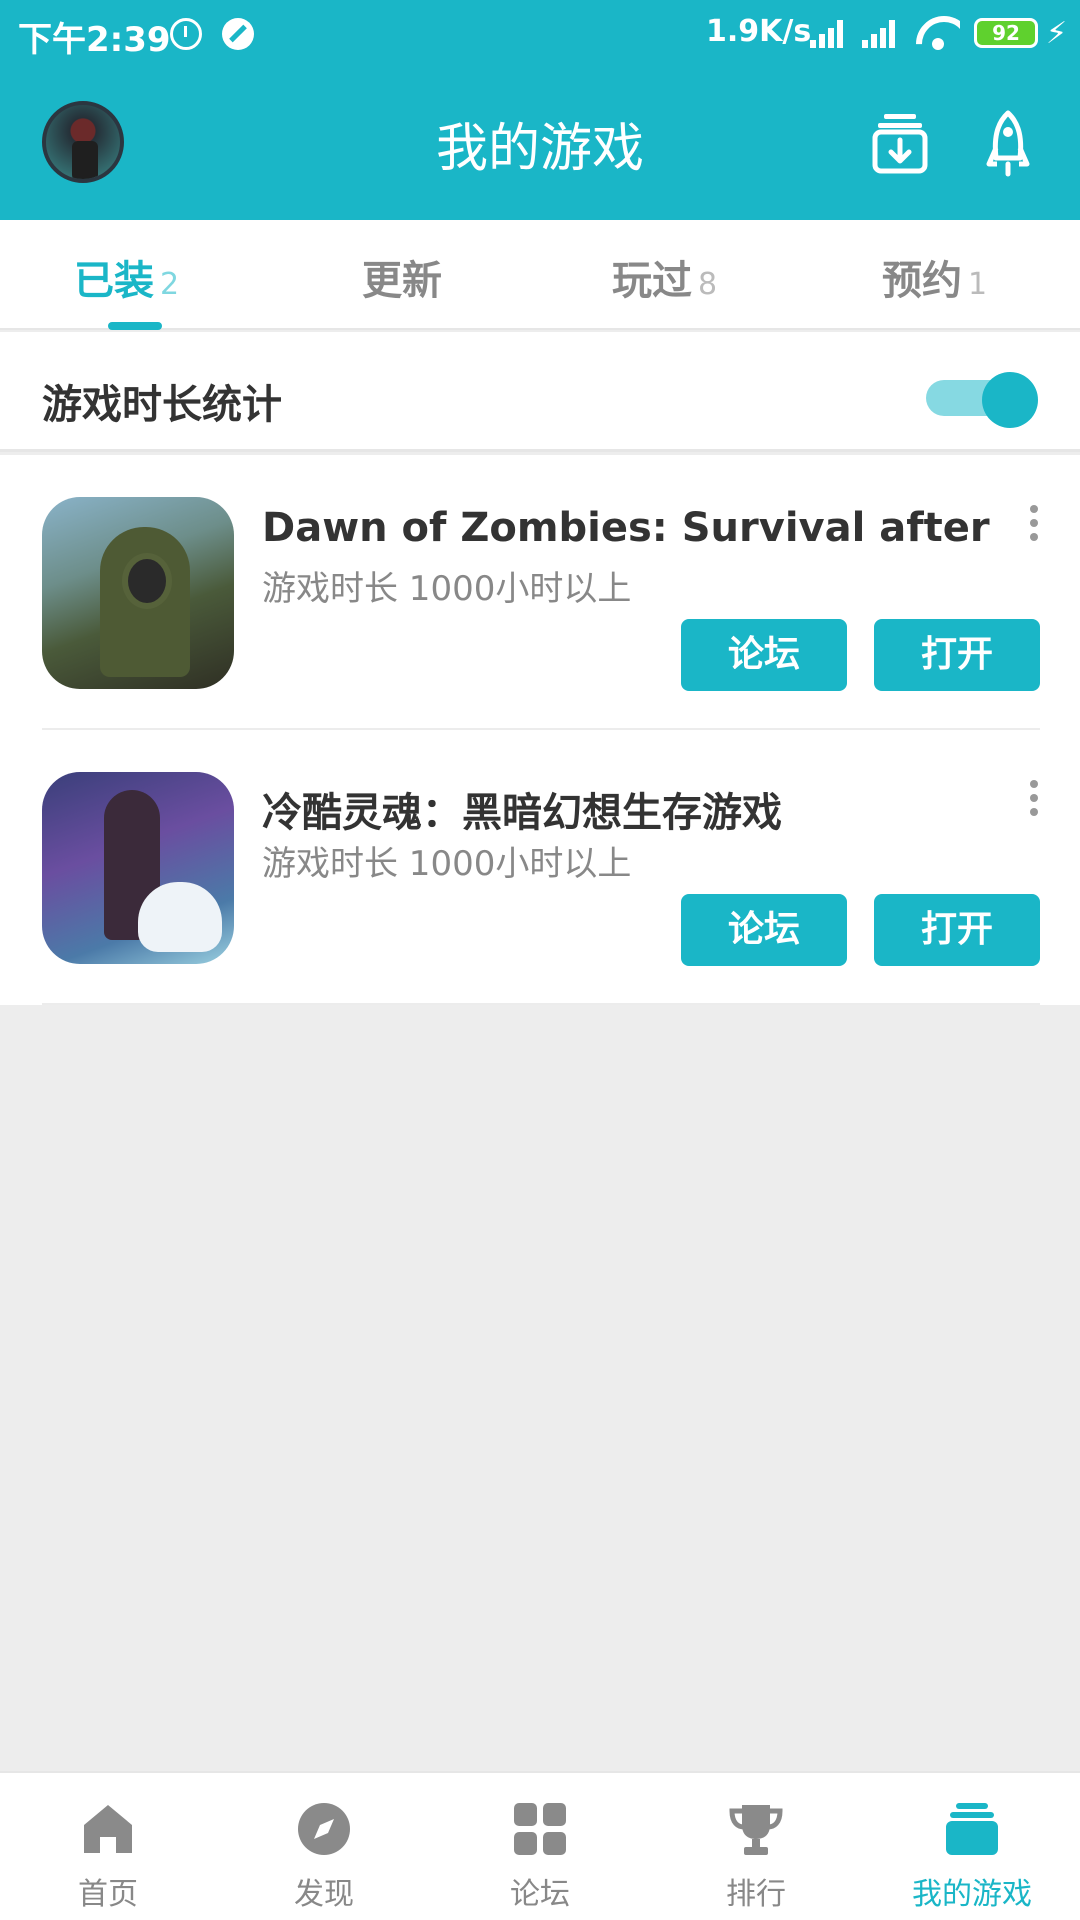  Describe the element at coordinates (1006, 33) in the screenshot. I see `battery-icon: 92` at that location.